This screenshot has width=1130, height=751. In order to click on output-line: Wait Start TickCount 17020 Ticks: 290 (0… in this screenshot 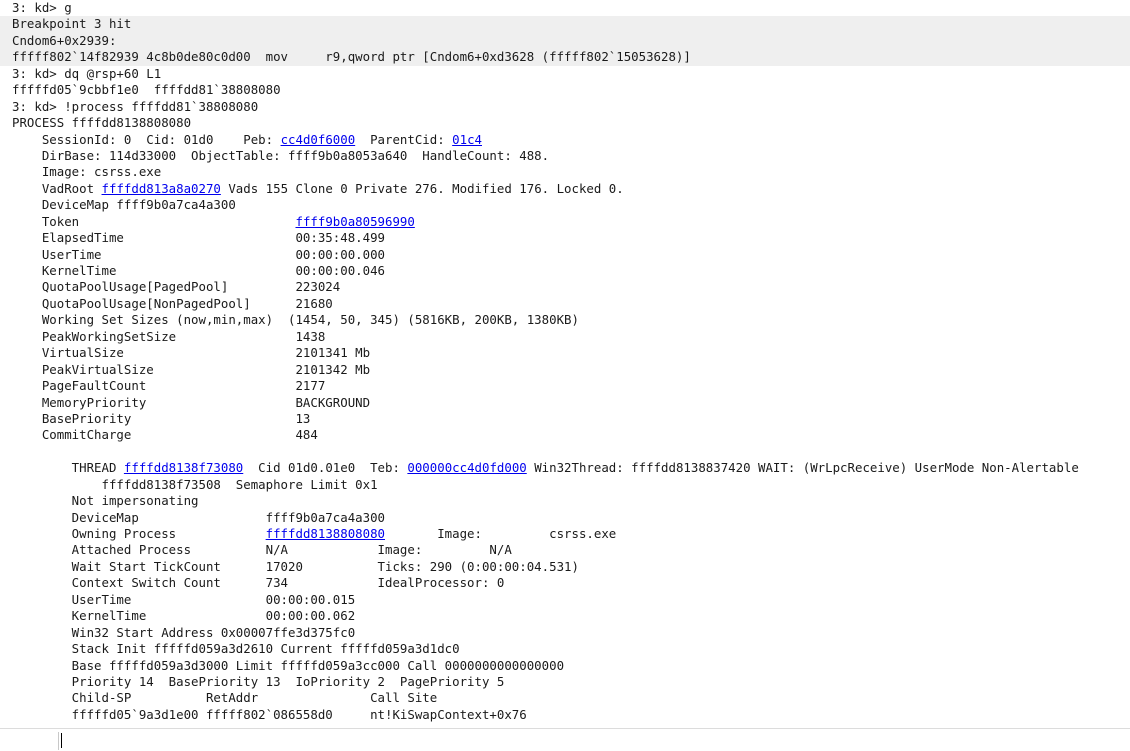, I will do `click(565, 567)`.